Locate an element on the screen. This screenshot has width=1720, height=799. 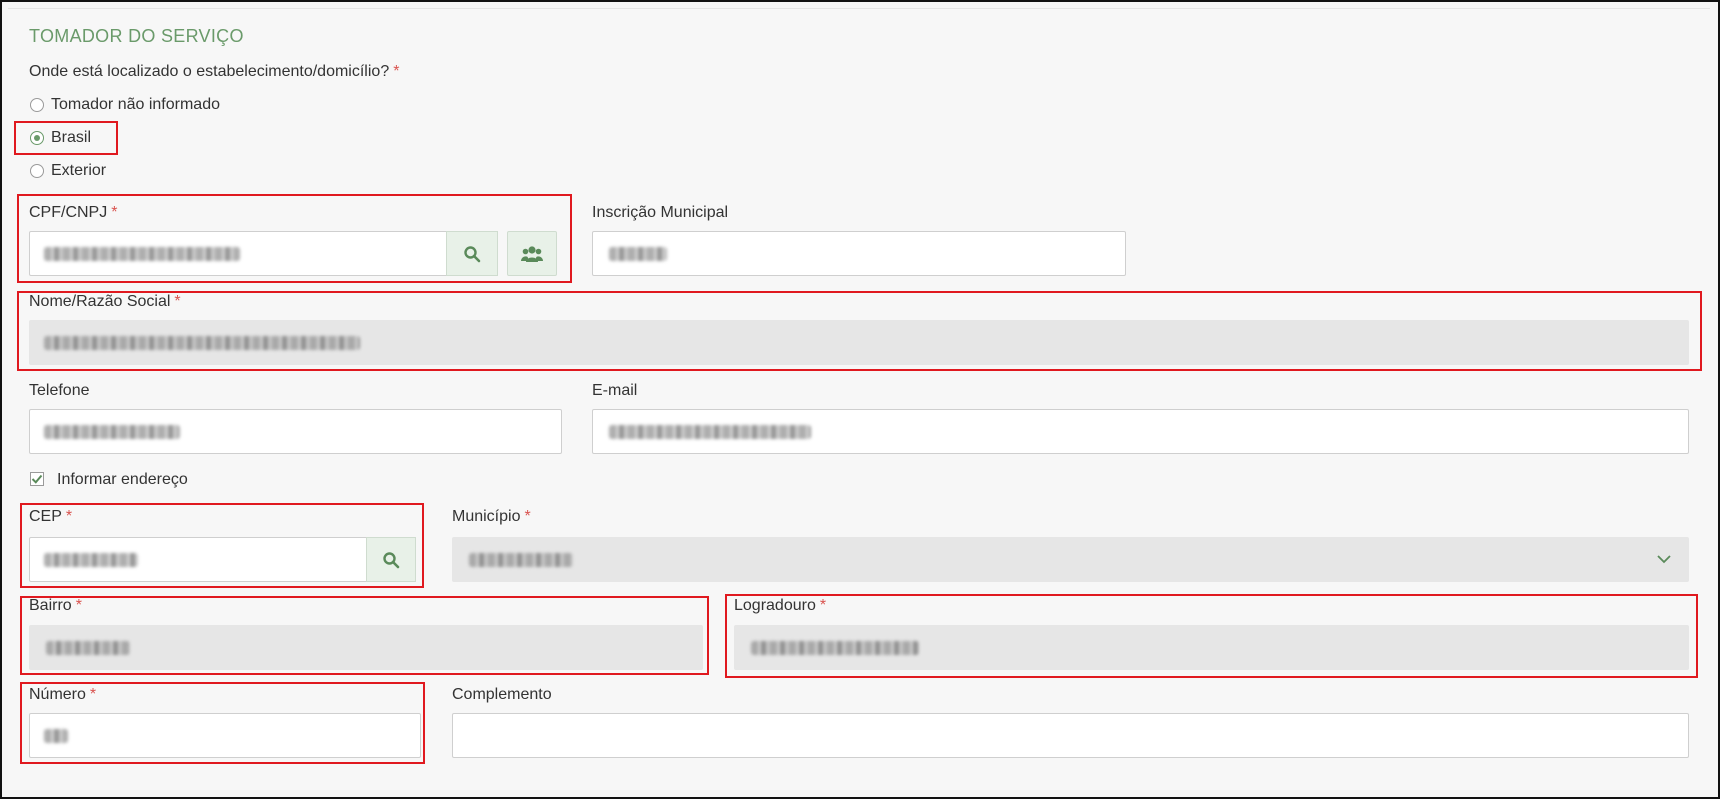
logradouro-label-text: Logradouro is located at coordinates (775, 605).